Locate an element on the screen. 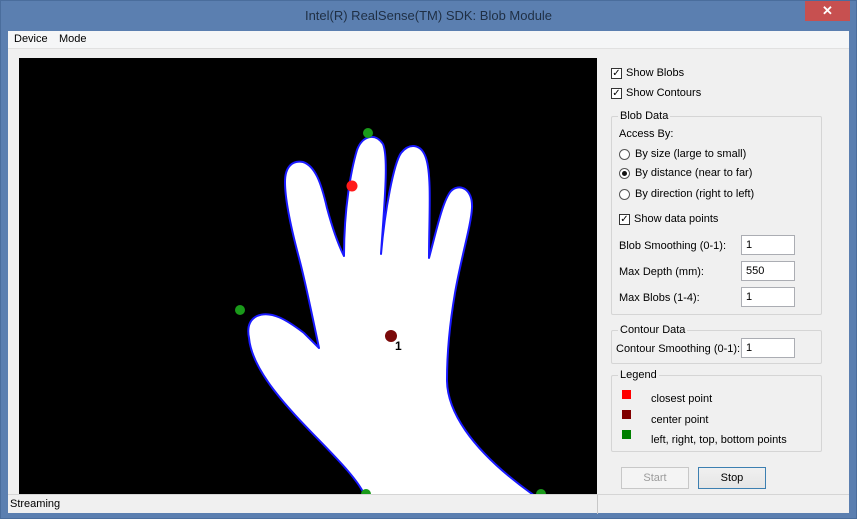 This screenshot has height=519, width=857. close-icon: ✕ is located at coordinates (827, 10).